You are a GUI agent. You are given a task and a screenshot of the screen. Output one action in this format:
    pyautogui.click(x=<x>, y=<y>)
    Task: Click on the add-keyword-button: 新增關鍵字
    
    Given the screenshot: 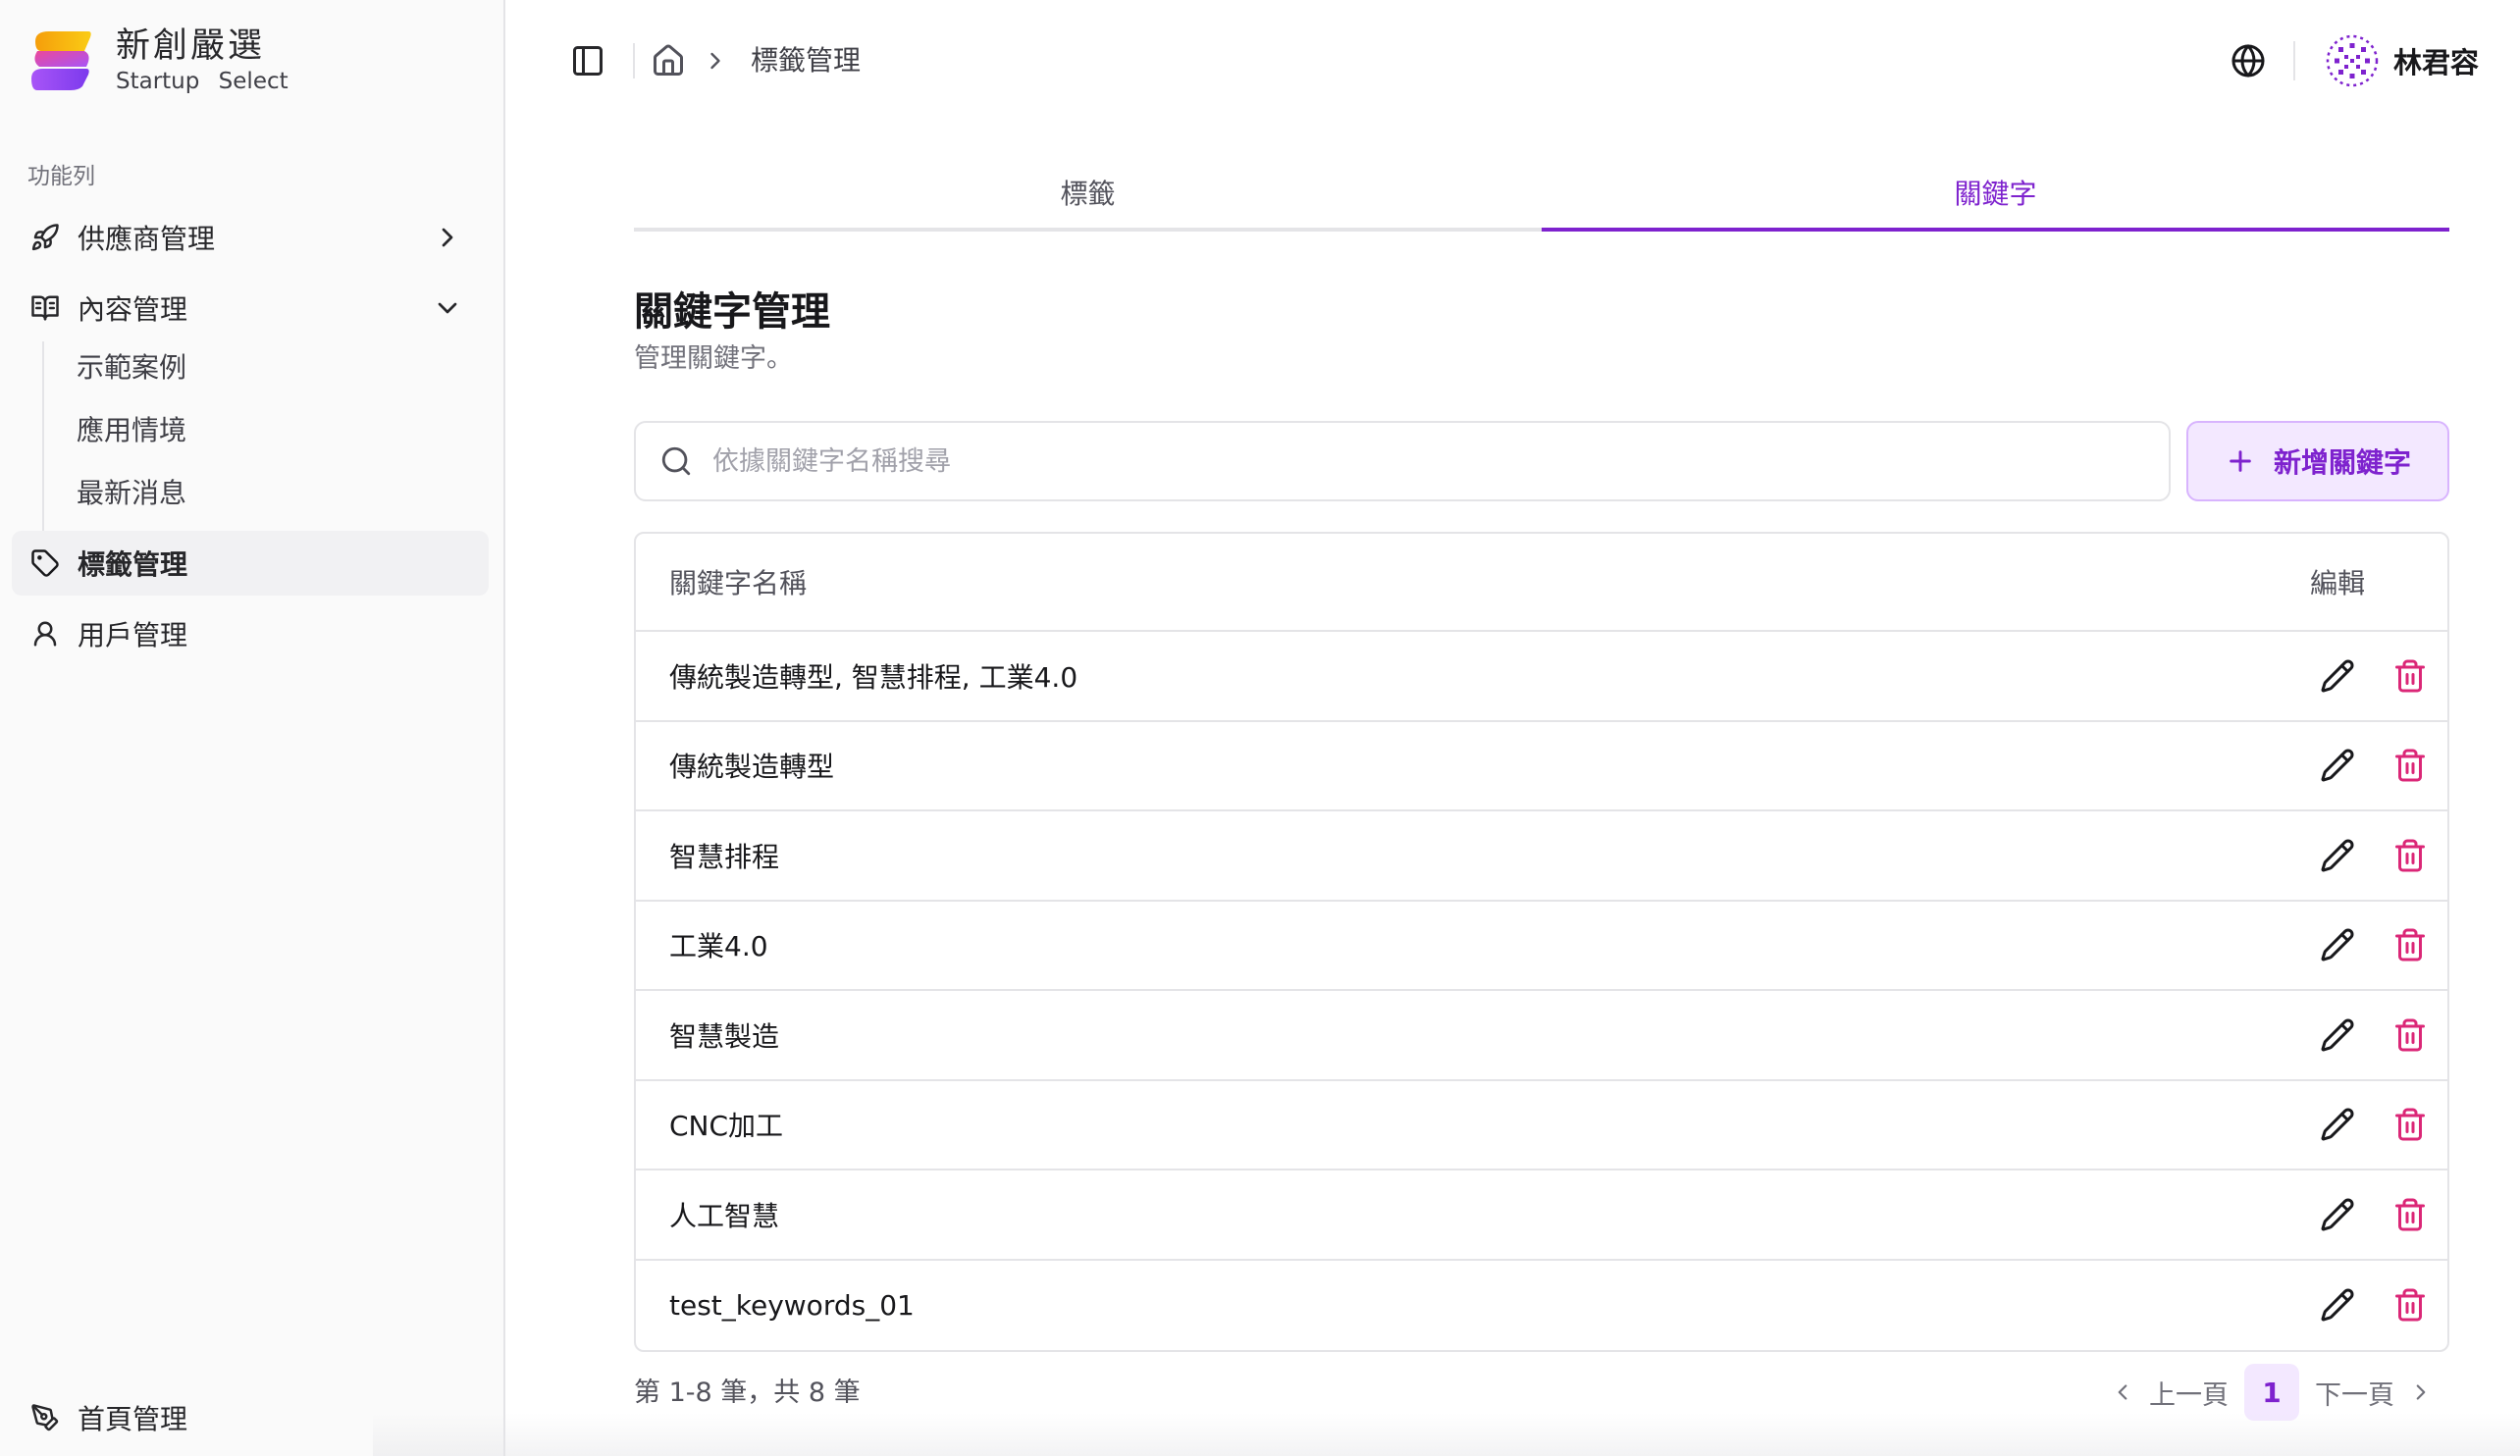 What is the action you would take?
    pyautogui.click(x=2317, y=461)
    